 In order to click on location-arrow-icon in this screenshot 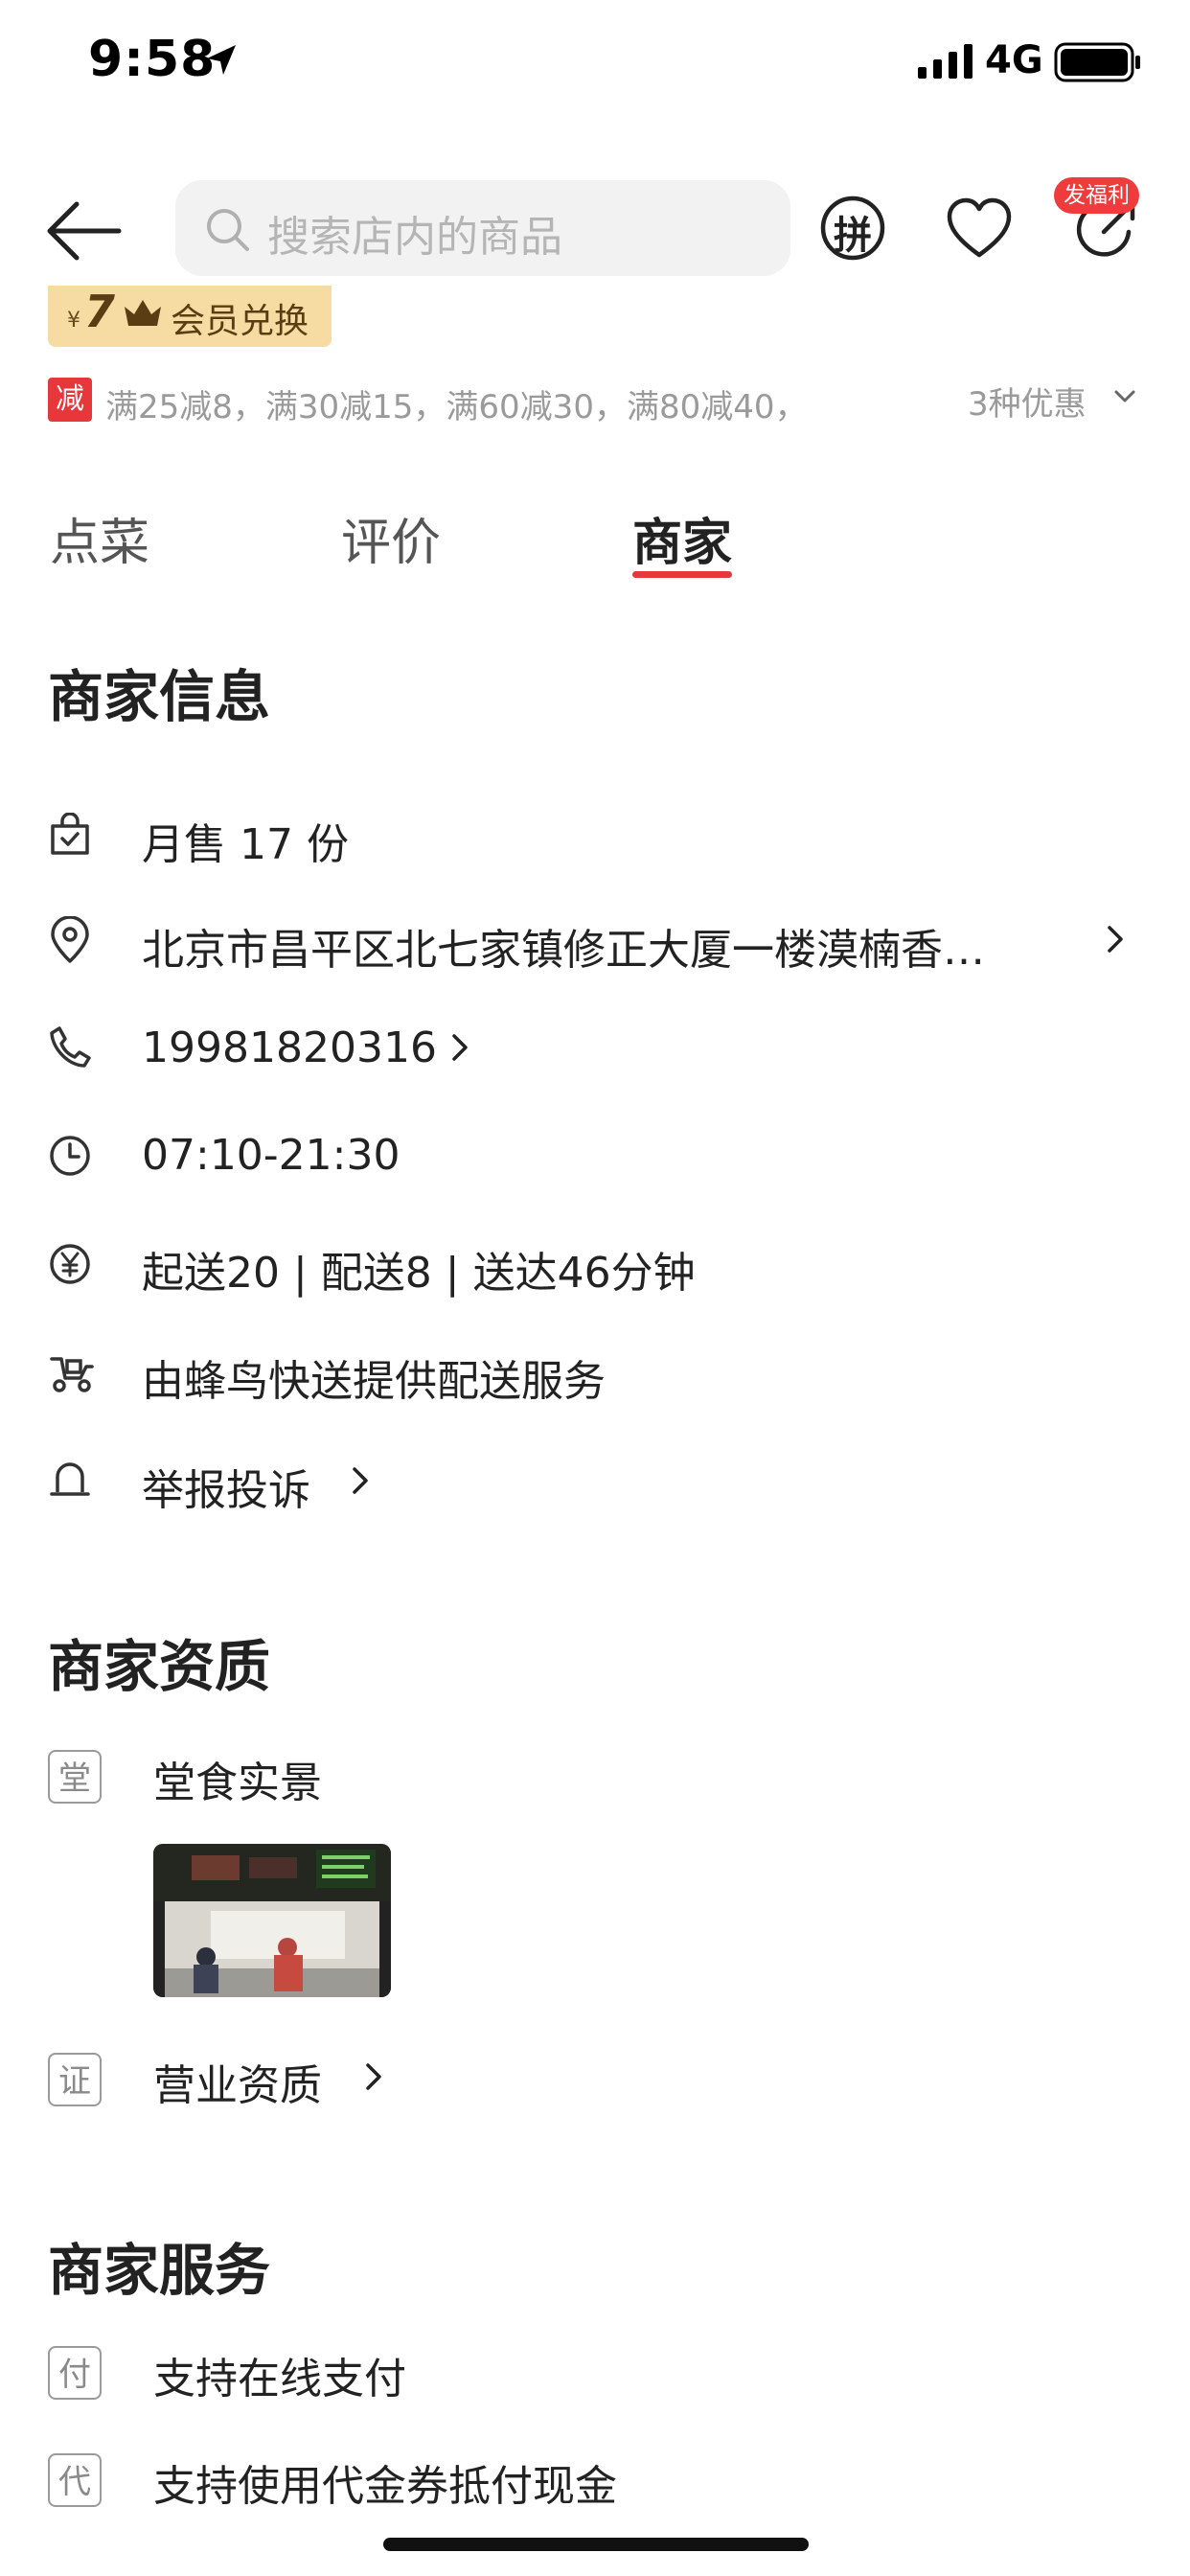, I will do `click(222, 60)`.